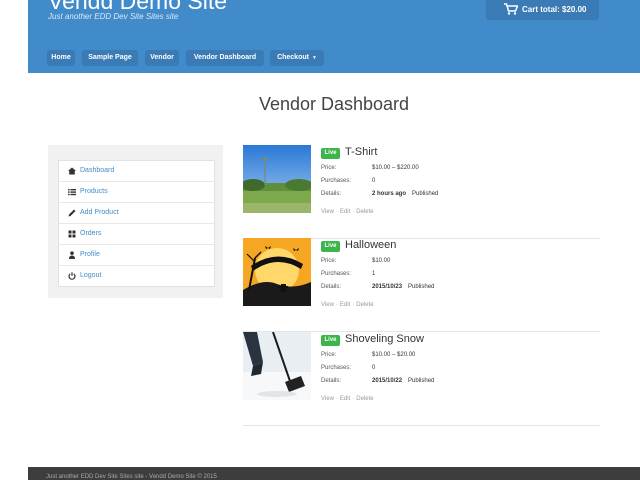 The height and width of the screenshot is (480, 640). I want to click on grid-icon, so click(72, 234).